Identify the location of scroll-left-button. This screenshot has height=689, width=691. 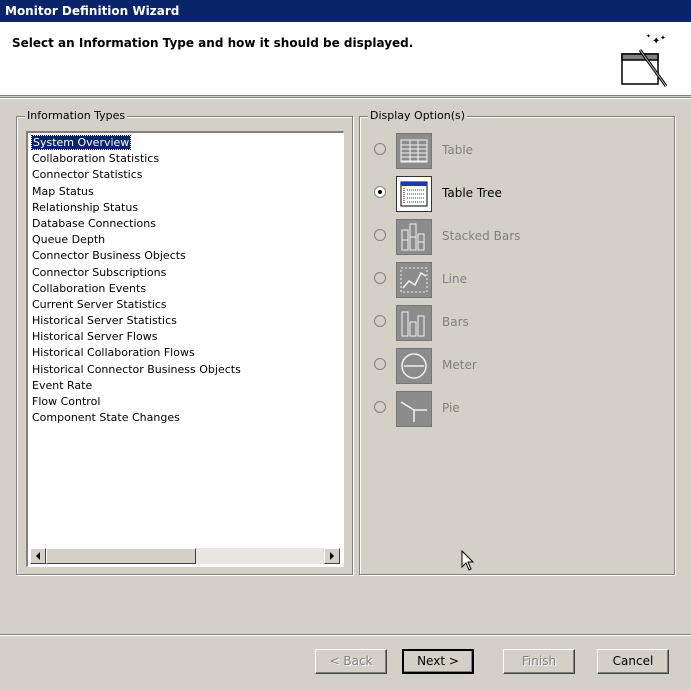
(38, 556).